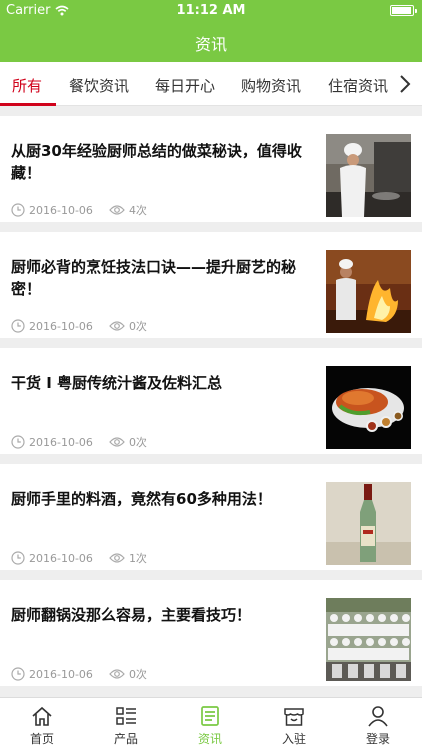  I want to click on article-title: 厨师翻锅没那么容易，主要看技巧！, so click(131, 615).